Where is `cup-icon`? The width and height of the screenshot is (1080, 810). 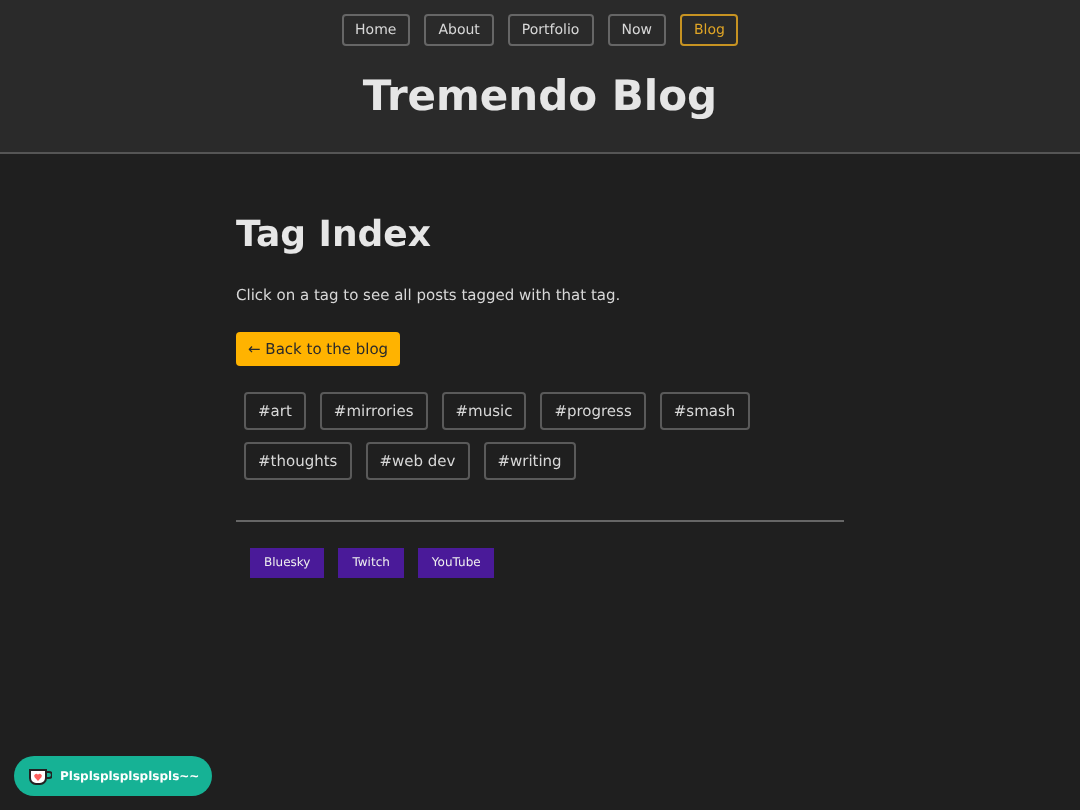
cup-icon is located at coordinates (40, 776).